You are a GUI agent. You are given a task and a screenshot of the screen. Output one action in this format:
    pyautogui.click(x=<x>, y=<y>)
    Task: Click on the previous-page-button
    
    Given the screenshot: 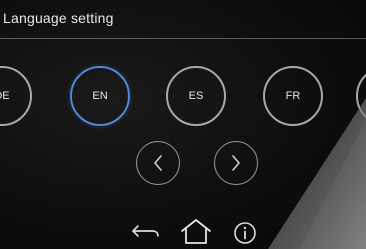 What is the action you would take?
    pyautogui.click(x=158, y=163)
    